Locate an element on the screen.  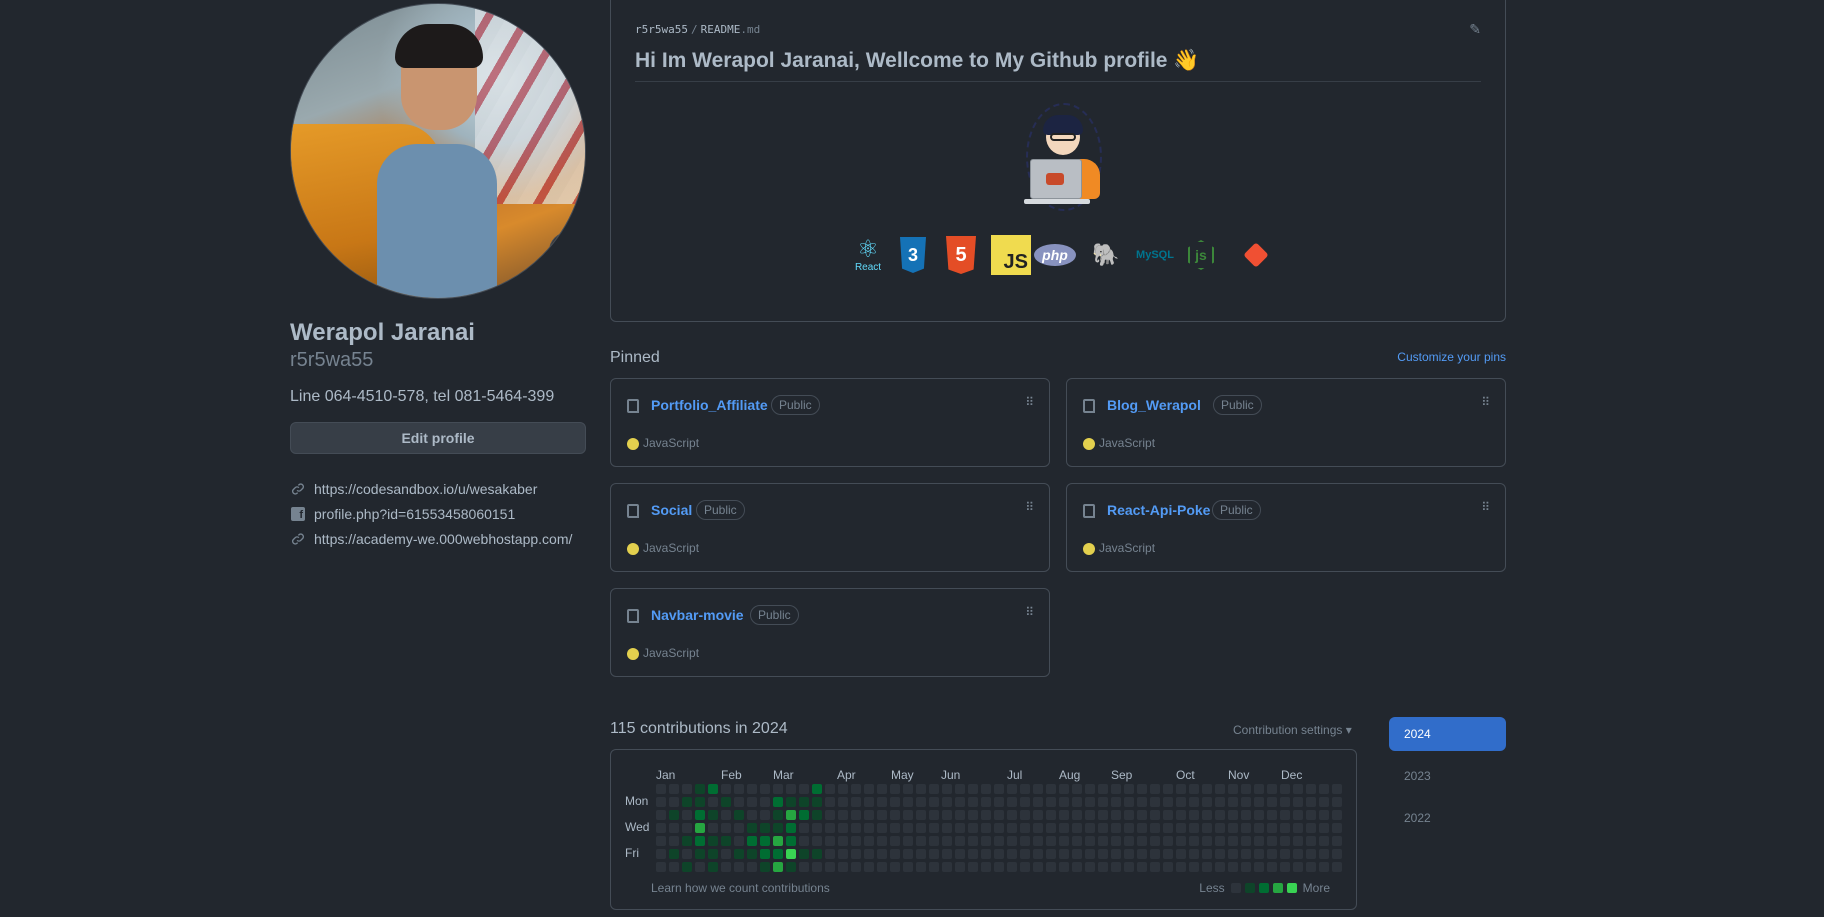
profile-link-codesandbox: https://codesandbox.io/u/wesakaber is located at coordinates (438, 488).